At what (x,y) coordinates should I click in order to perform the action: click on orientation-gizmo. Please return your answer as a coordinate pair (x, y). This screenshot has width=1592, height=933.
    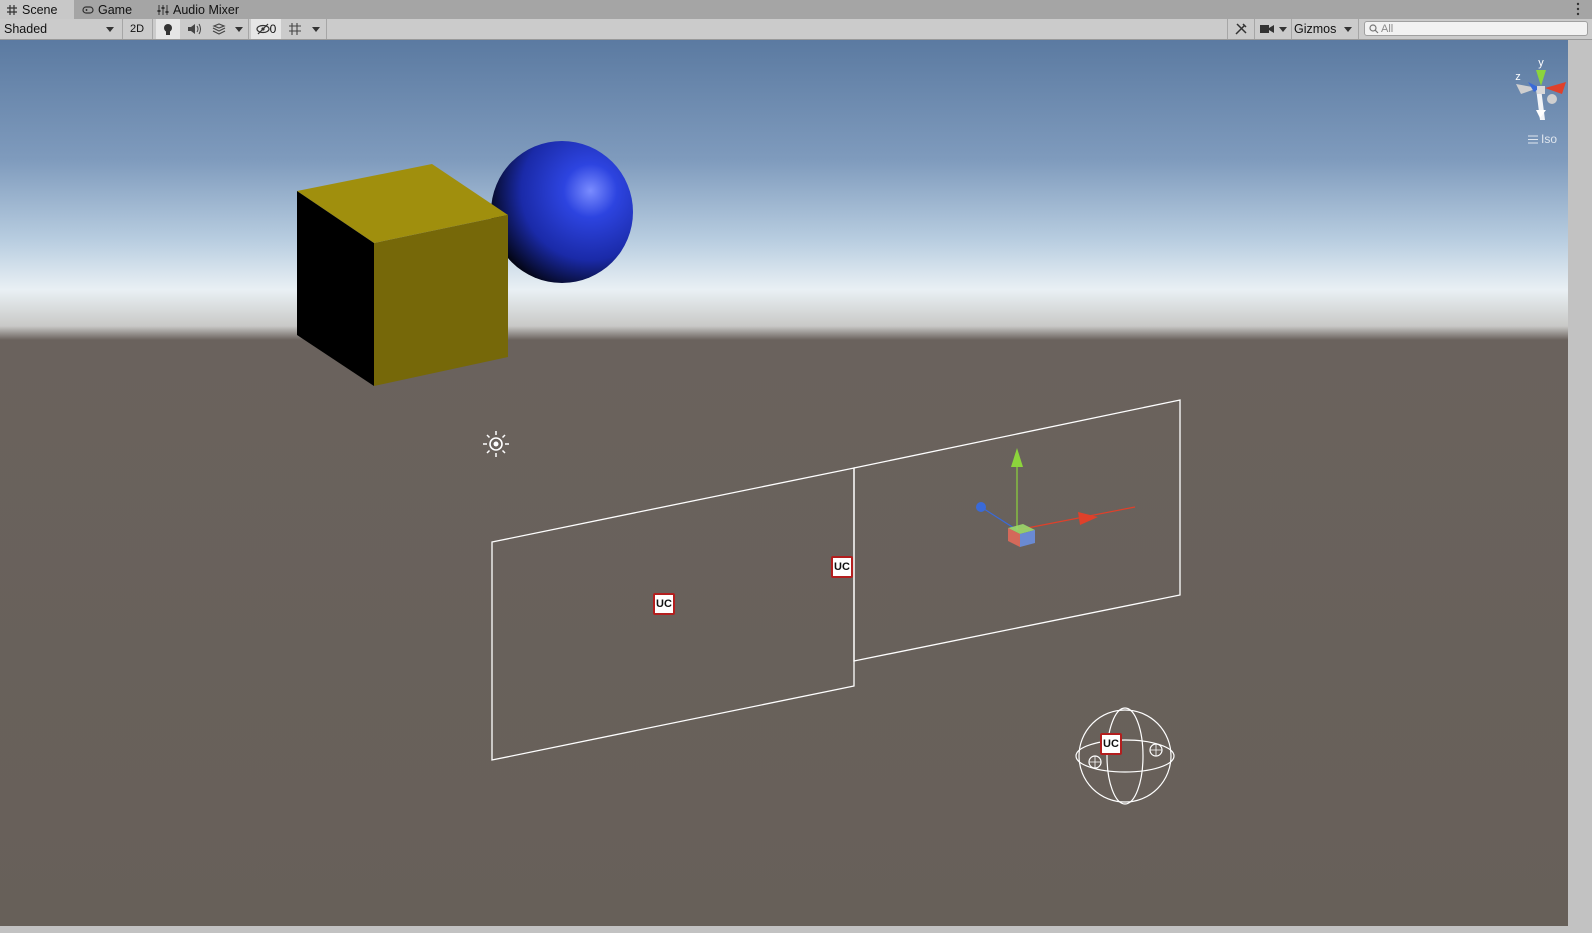
    Looking at the image, I should click on (1541, 95).